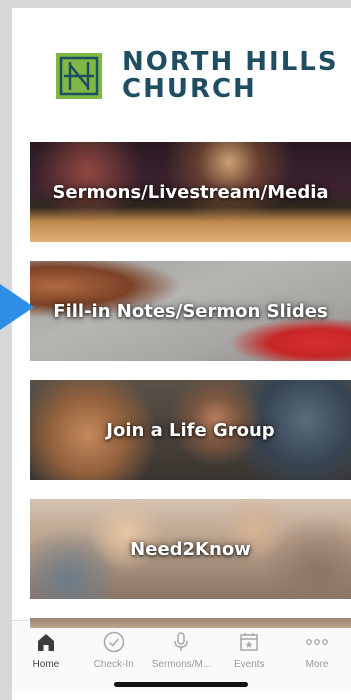 The image size is (351, 700). What do you see at coordinates (249, 642) in the screenshot?
I see `calendar-star-icon` at bounding box center [249, 642].